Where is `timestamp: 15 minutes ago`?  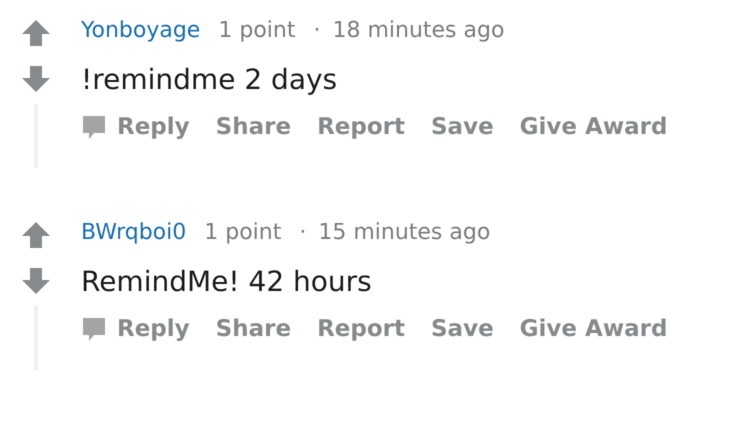 timestamp: 15 minutes ago is located at coordinates (404, 232).